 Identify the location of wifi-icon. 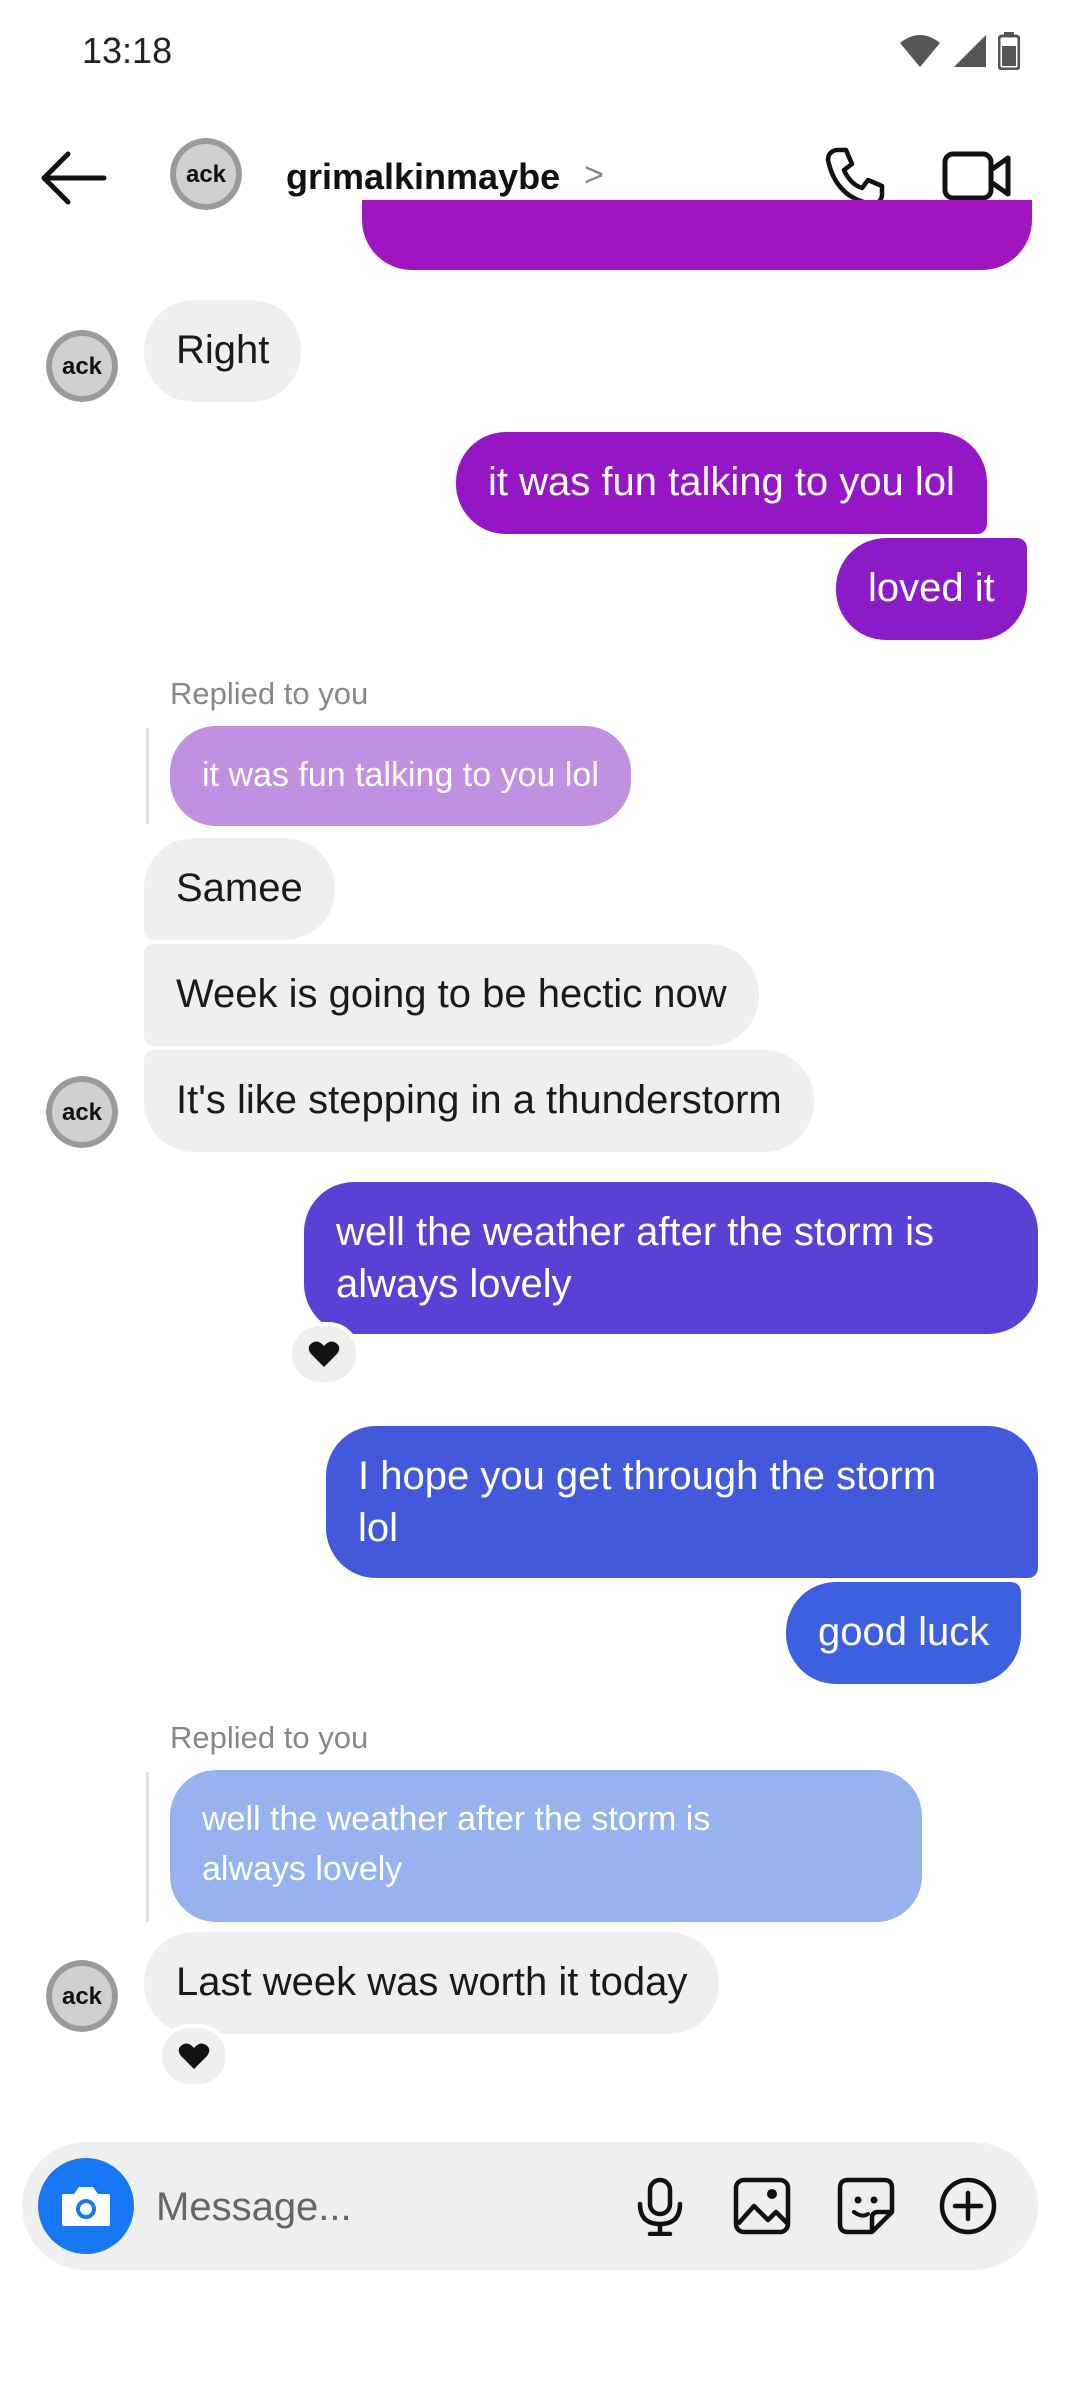
(920, 51).